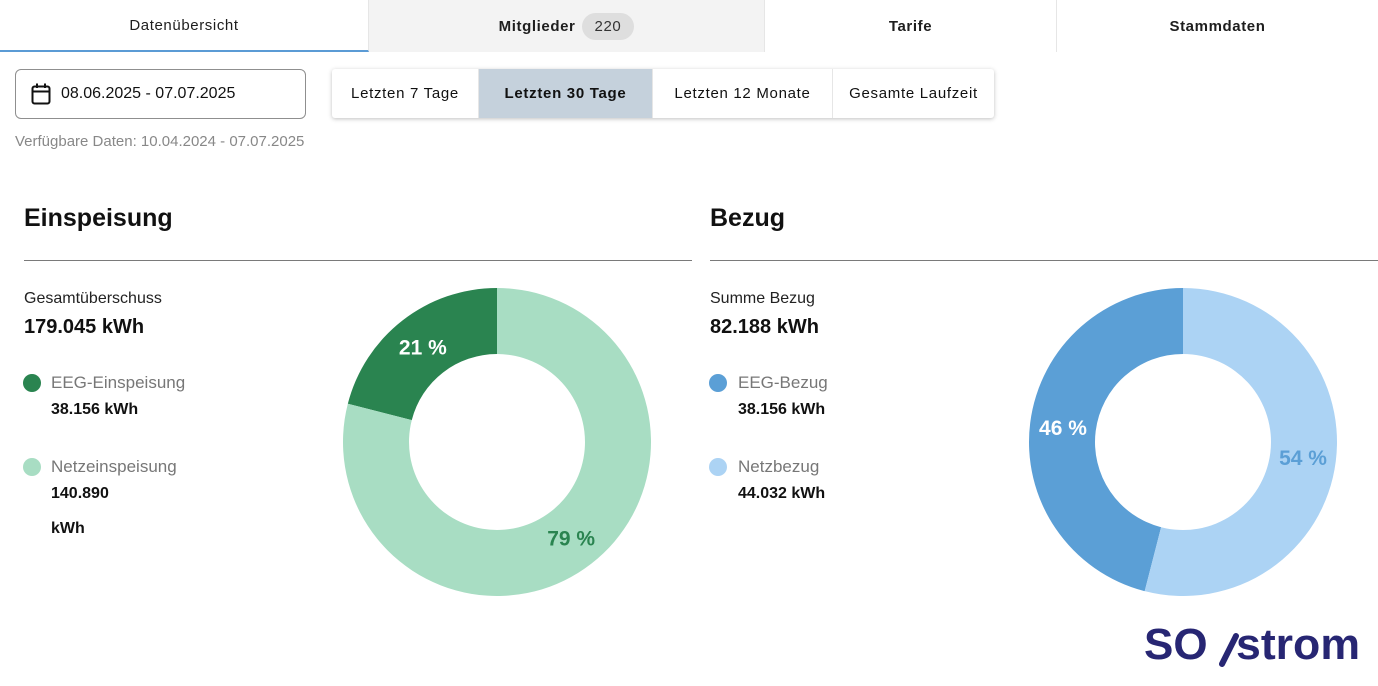  I want to click on date-range-picker: 08.06.2025 - 07.07.2025, so click(160, 94).